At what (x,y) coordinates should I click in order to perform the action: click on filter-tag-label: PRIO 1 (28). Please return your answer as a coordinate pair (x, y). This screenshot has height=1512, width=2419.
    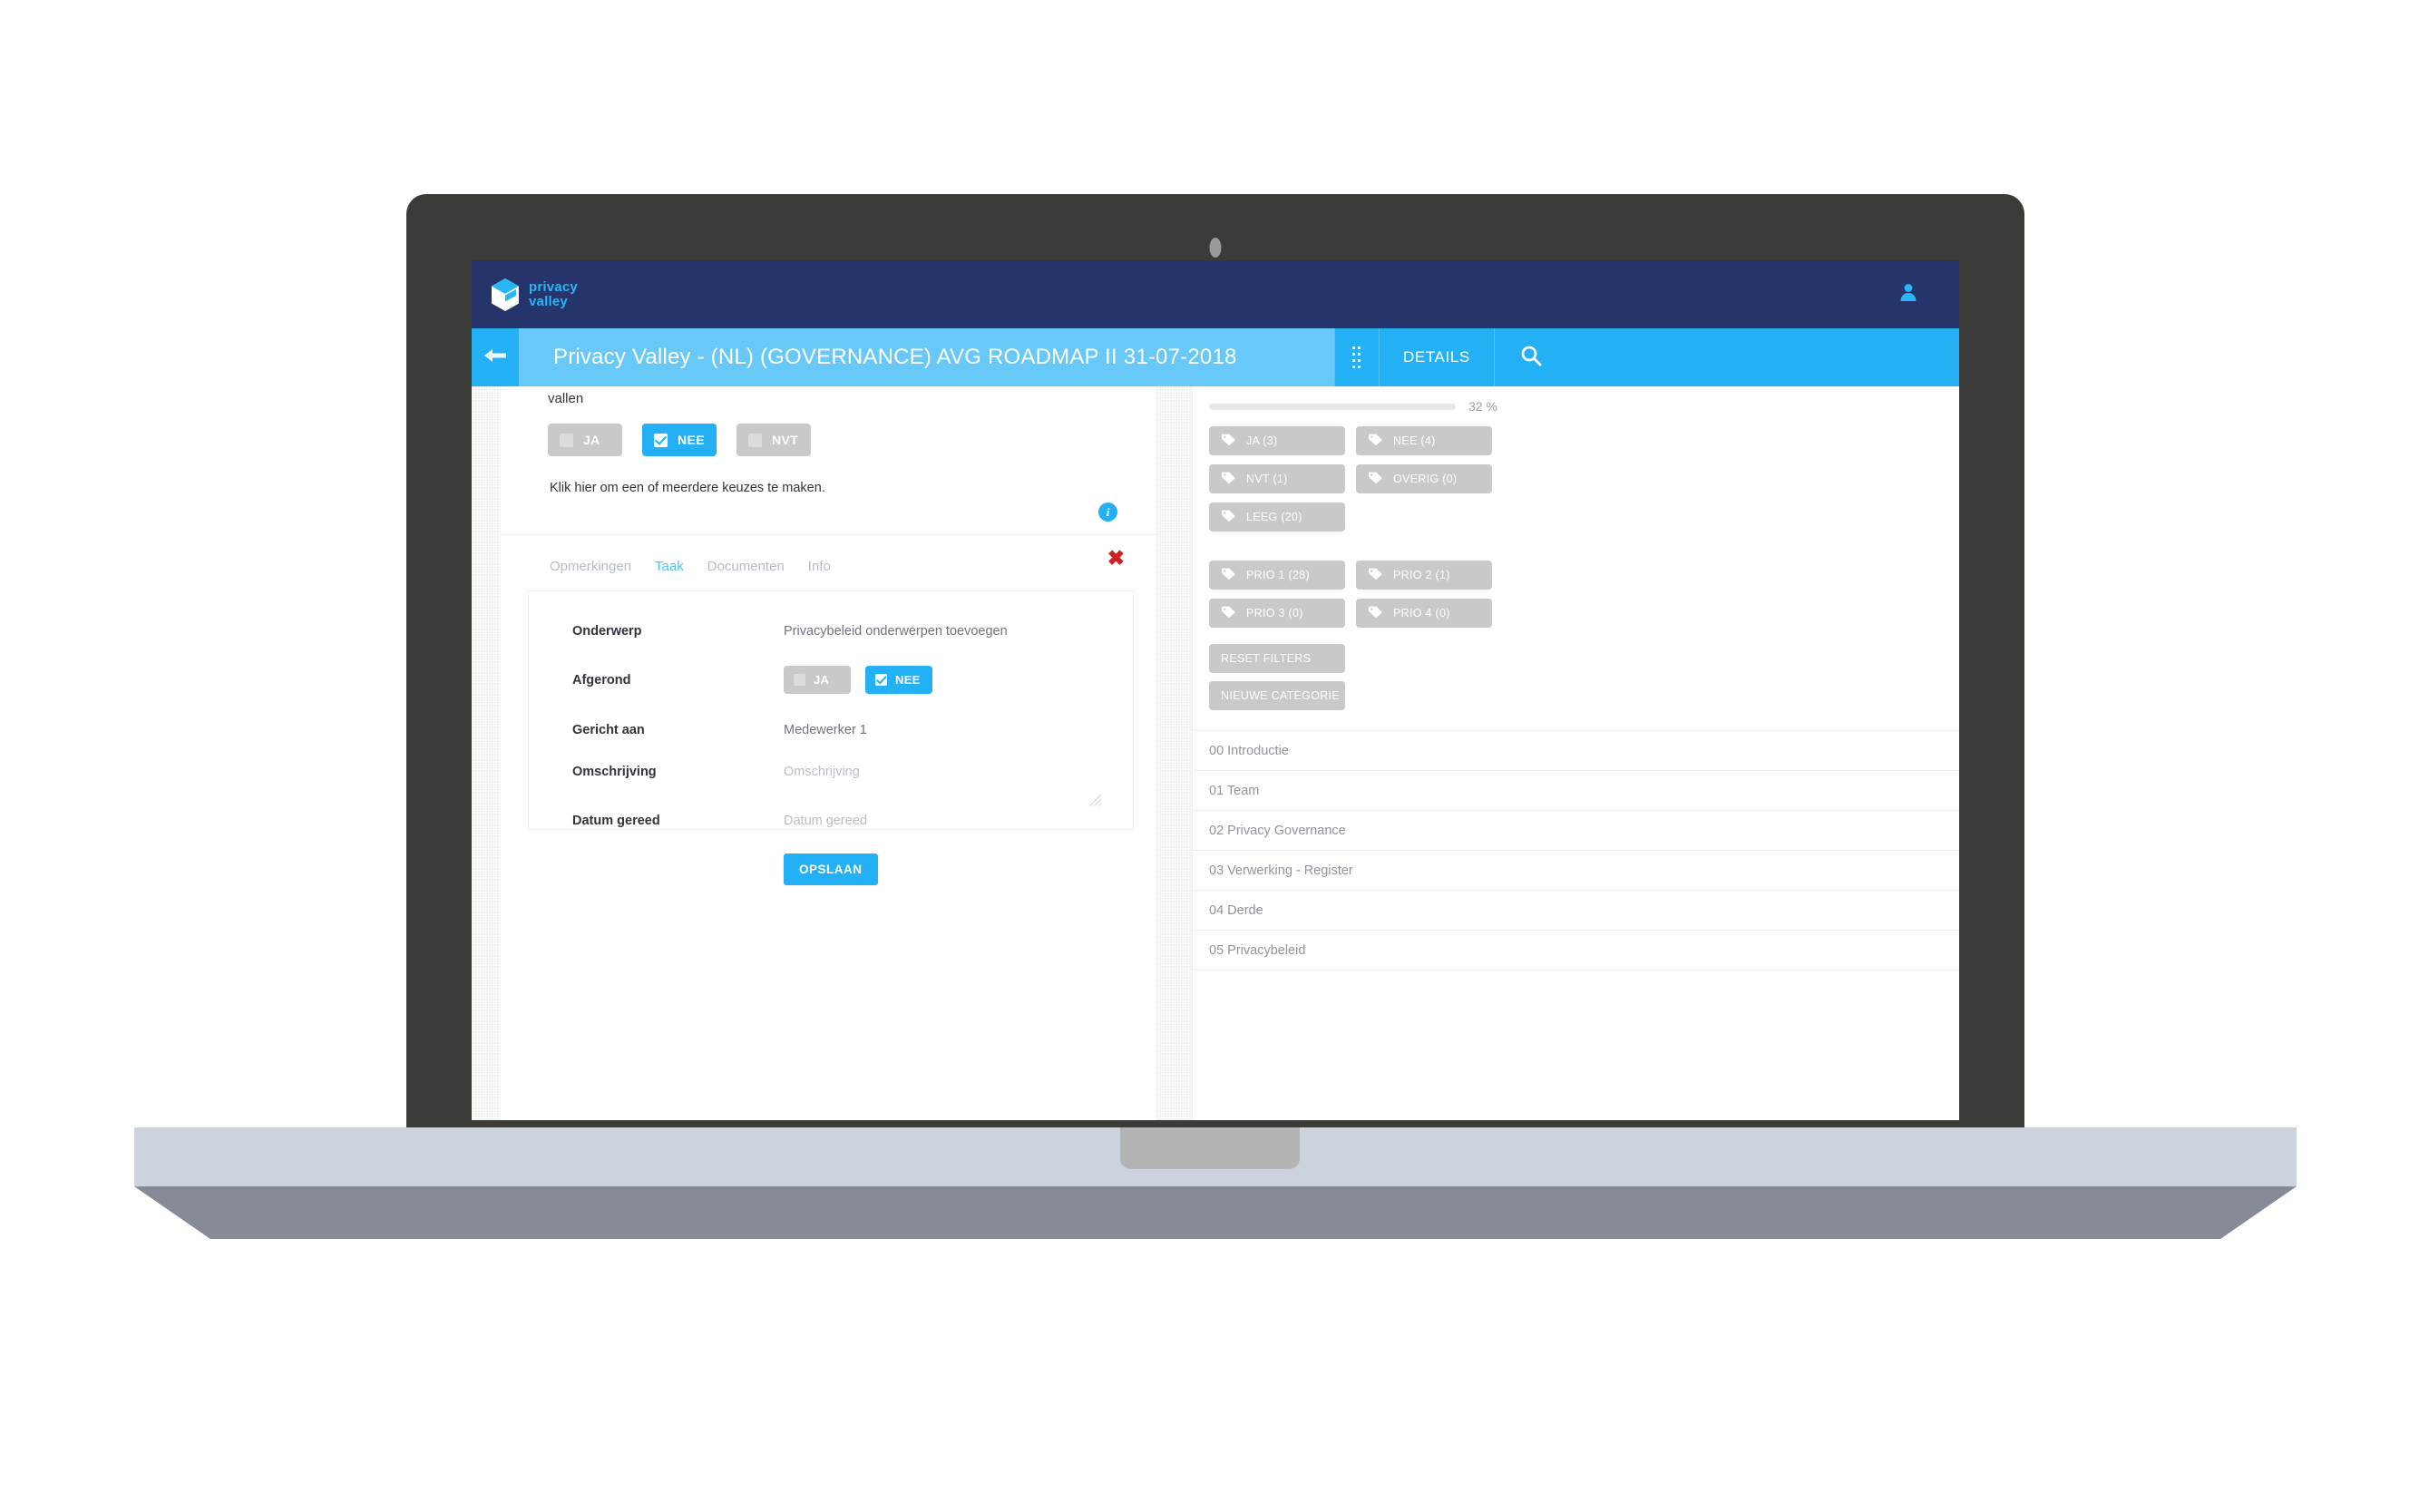
    Looking at the image, I should click on (1278, 575).